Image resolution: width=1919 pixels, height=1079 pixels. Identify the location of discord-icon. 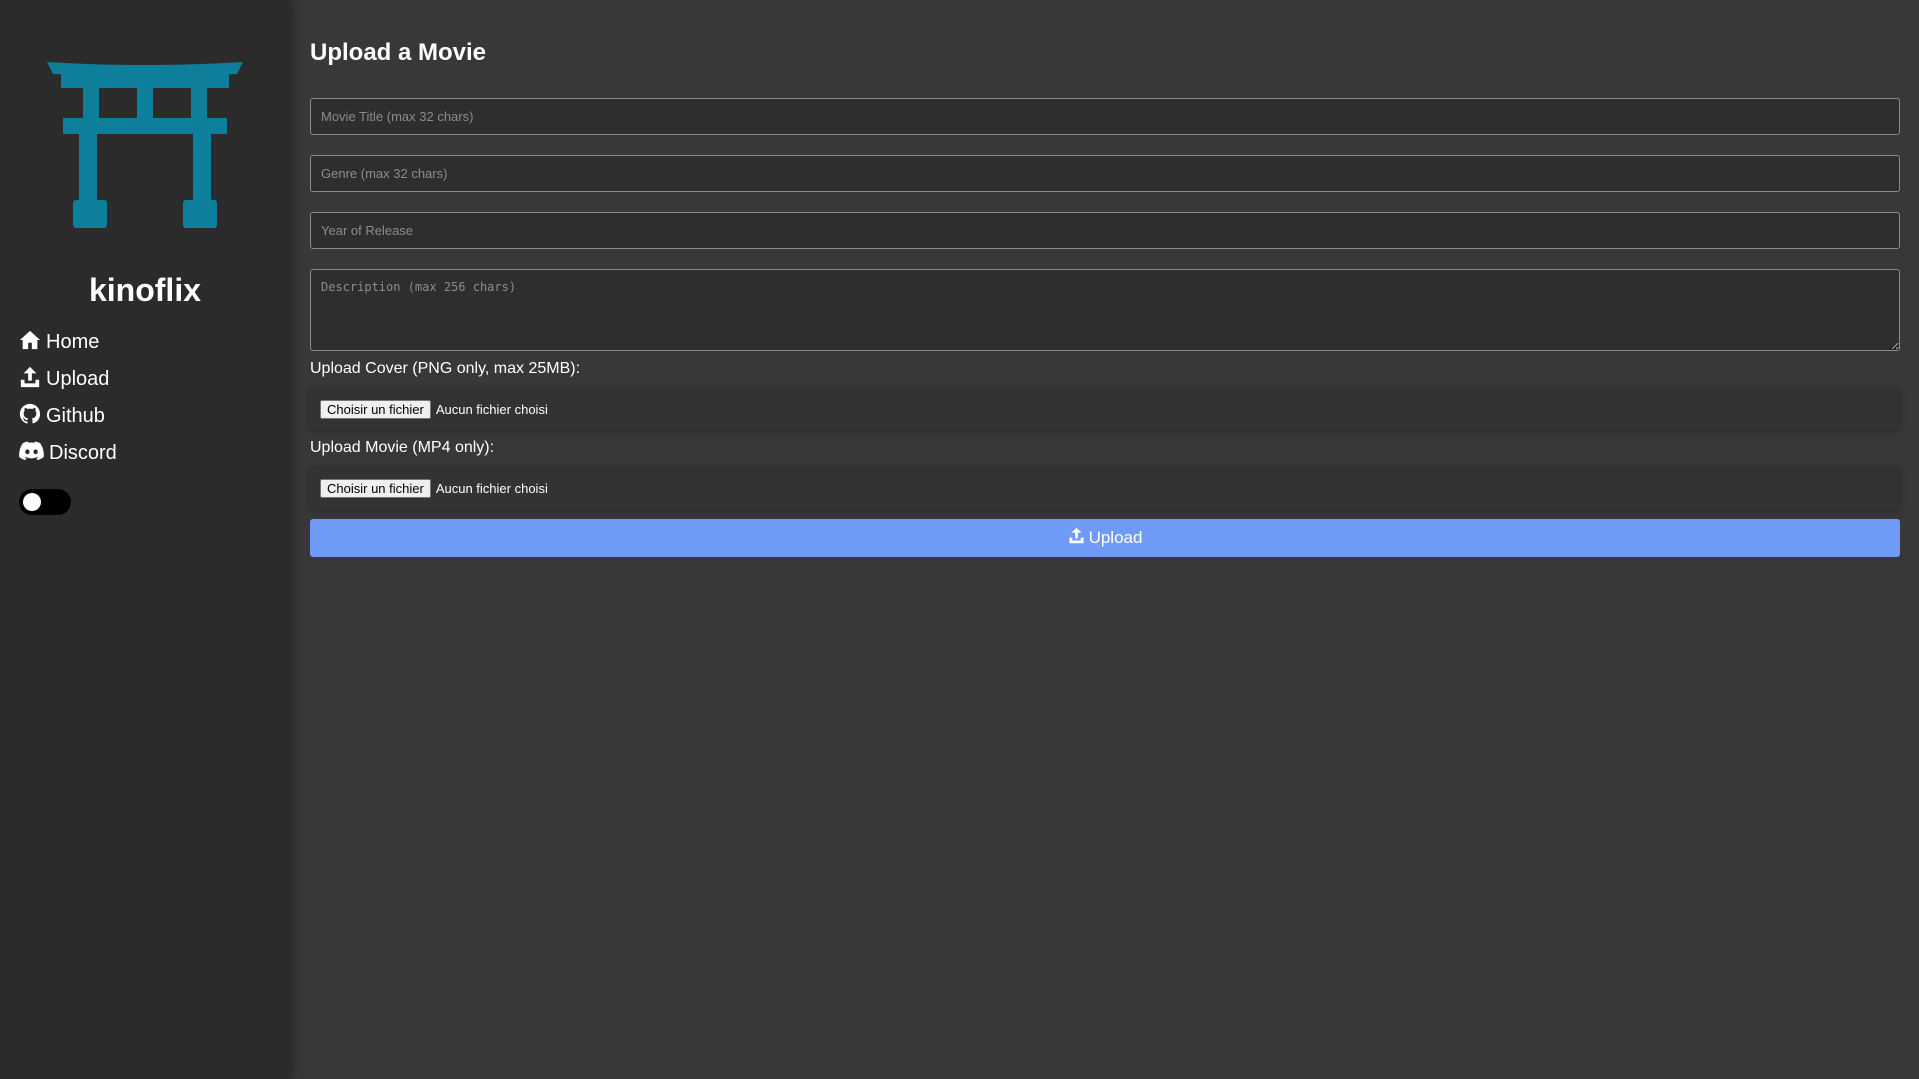
(34, 454).